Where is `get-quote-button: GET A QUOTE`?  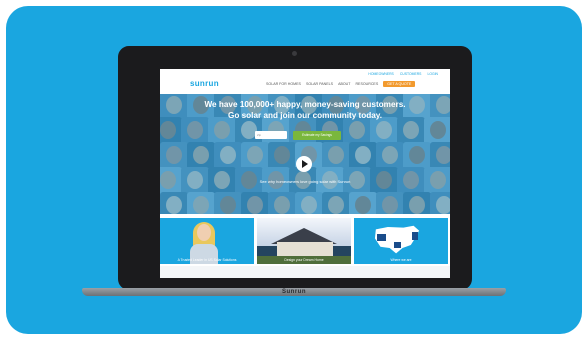 get-quote-button: GET A QUOTE is located at coordinates (399, 84).